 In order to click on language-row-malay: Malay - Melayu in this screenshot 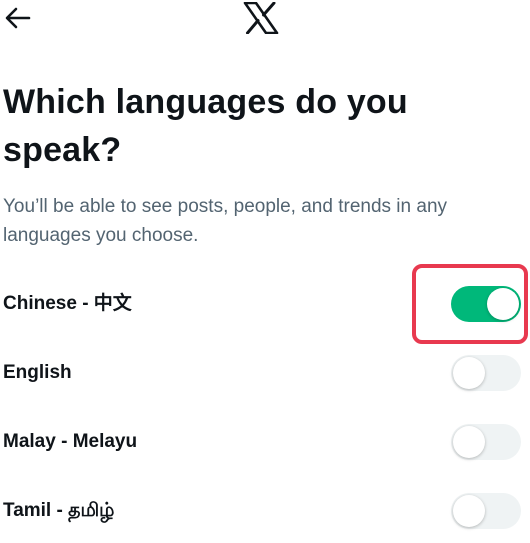, I will do `click(265, 442)`.